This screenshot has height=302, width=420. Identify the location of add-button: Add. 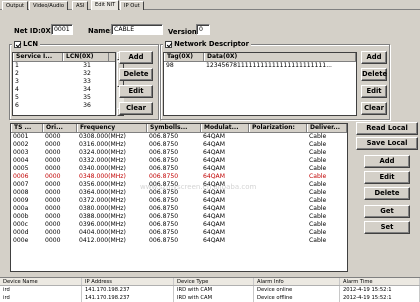
(387, 161).